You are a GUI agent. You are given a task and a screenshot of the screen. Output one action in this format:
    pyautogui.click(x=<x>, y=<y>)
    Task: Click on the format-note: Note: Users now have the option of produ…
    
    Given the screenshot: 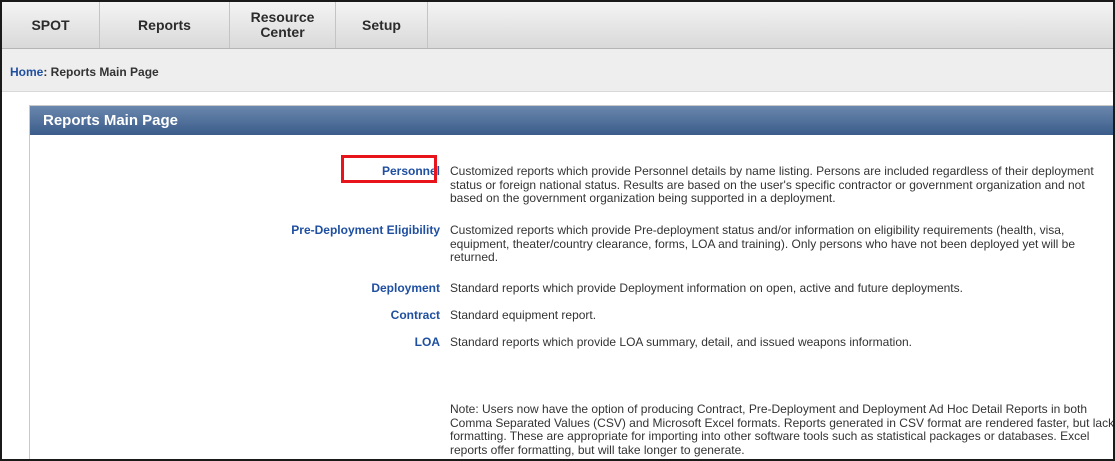 What is the action you would take?
    pyautogui.click(x=782, y=429)
    